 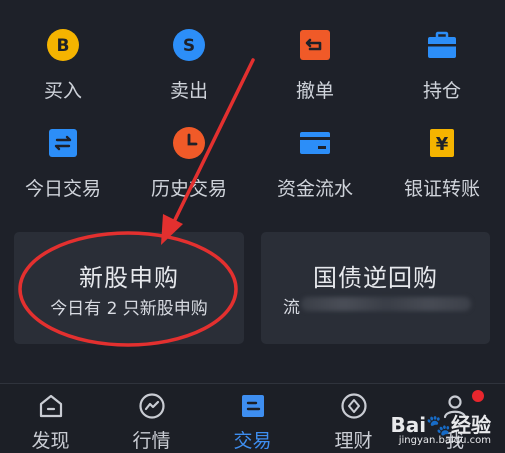 I want to click on sell-button: S 卖出, so click(x=189, y=55).